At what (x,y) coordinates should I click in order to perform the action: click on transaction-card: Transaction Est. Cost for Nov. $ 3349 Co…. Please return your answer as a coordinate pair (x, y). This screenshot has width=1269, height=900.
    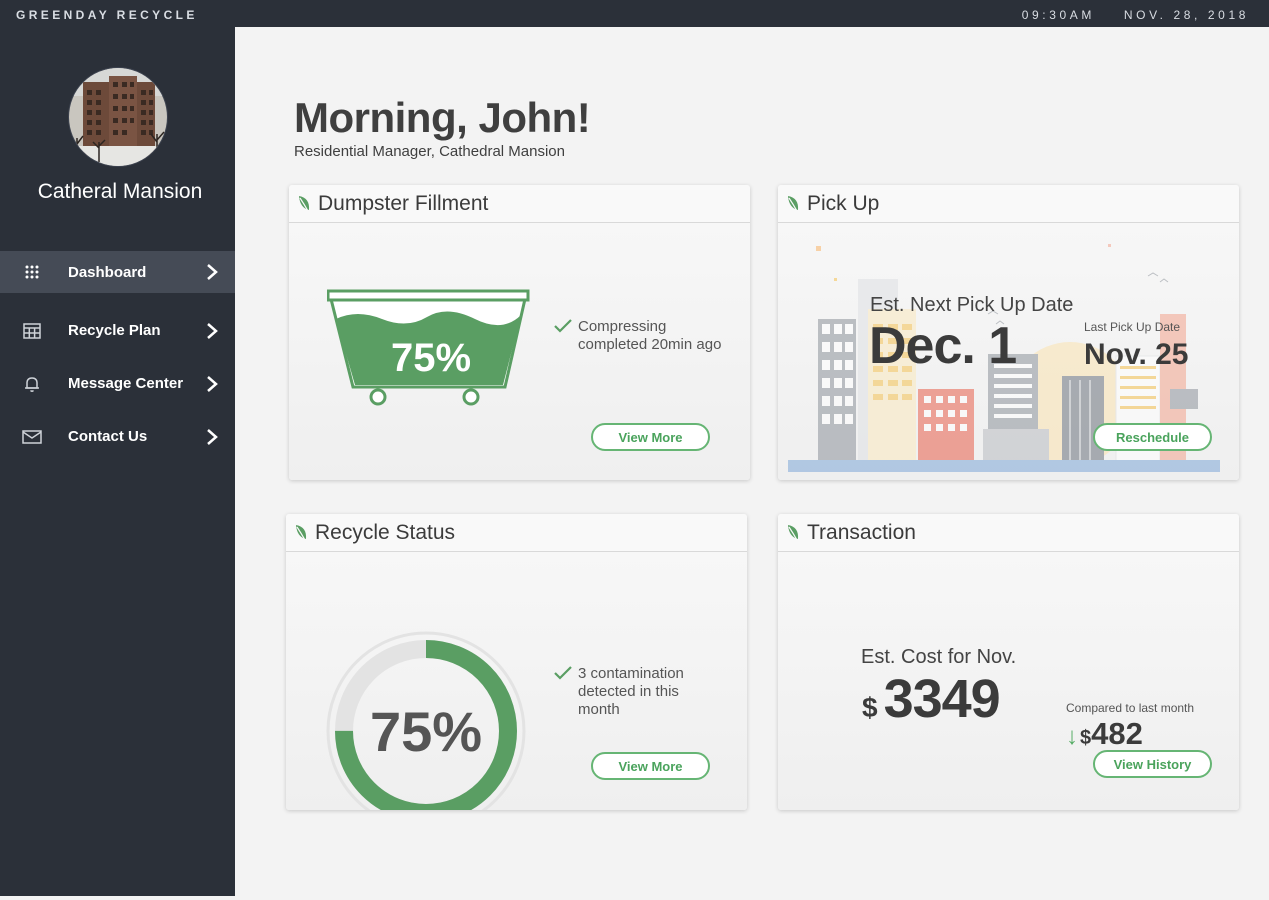
    Looking at the image, I should click on (1008, 662).